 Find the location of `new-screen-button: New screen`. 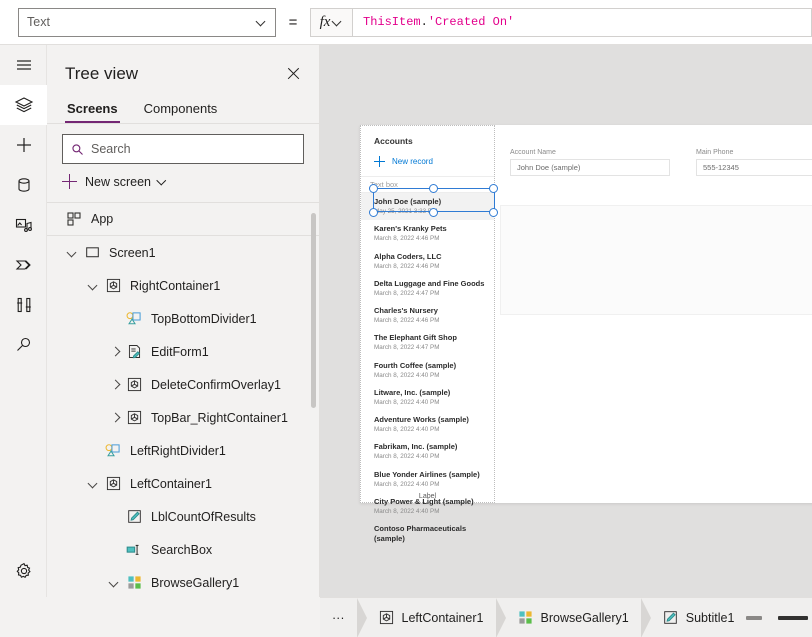

new-screen-button: New screen is located at coordinates (183, 181).